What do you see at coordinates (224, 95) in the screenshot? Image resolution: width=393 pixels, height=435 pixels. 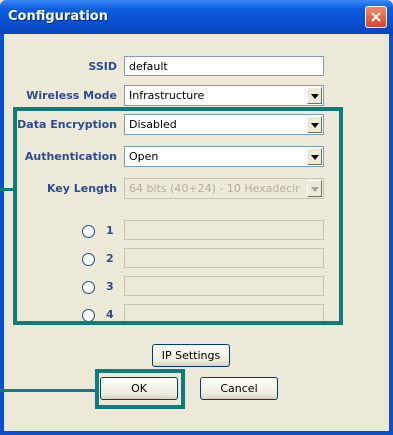 I see `wireless-mode-select: Infrastructure` at bounding box center [224, 95].